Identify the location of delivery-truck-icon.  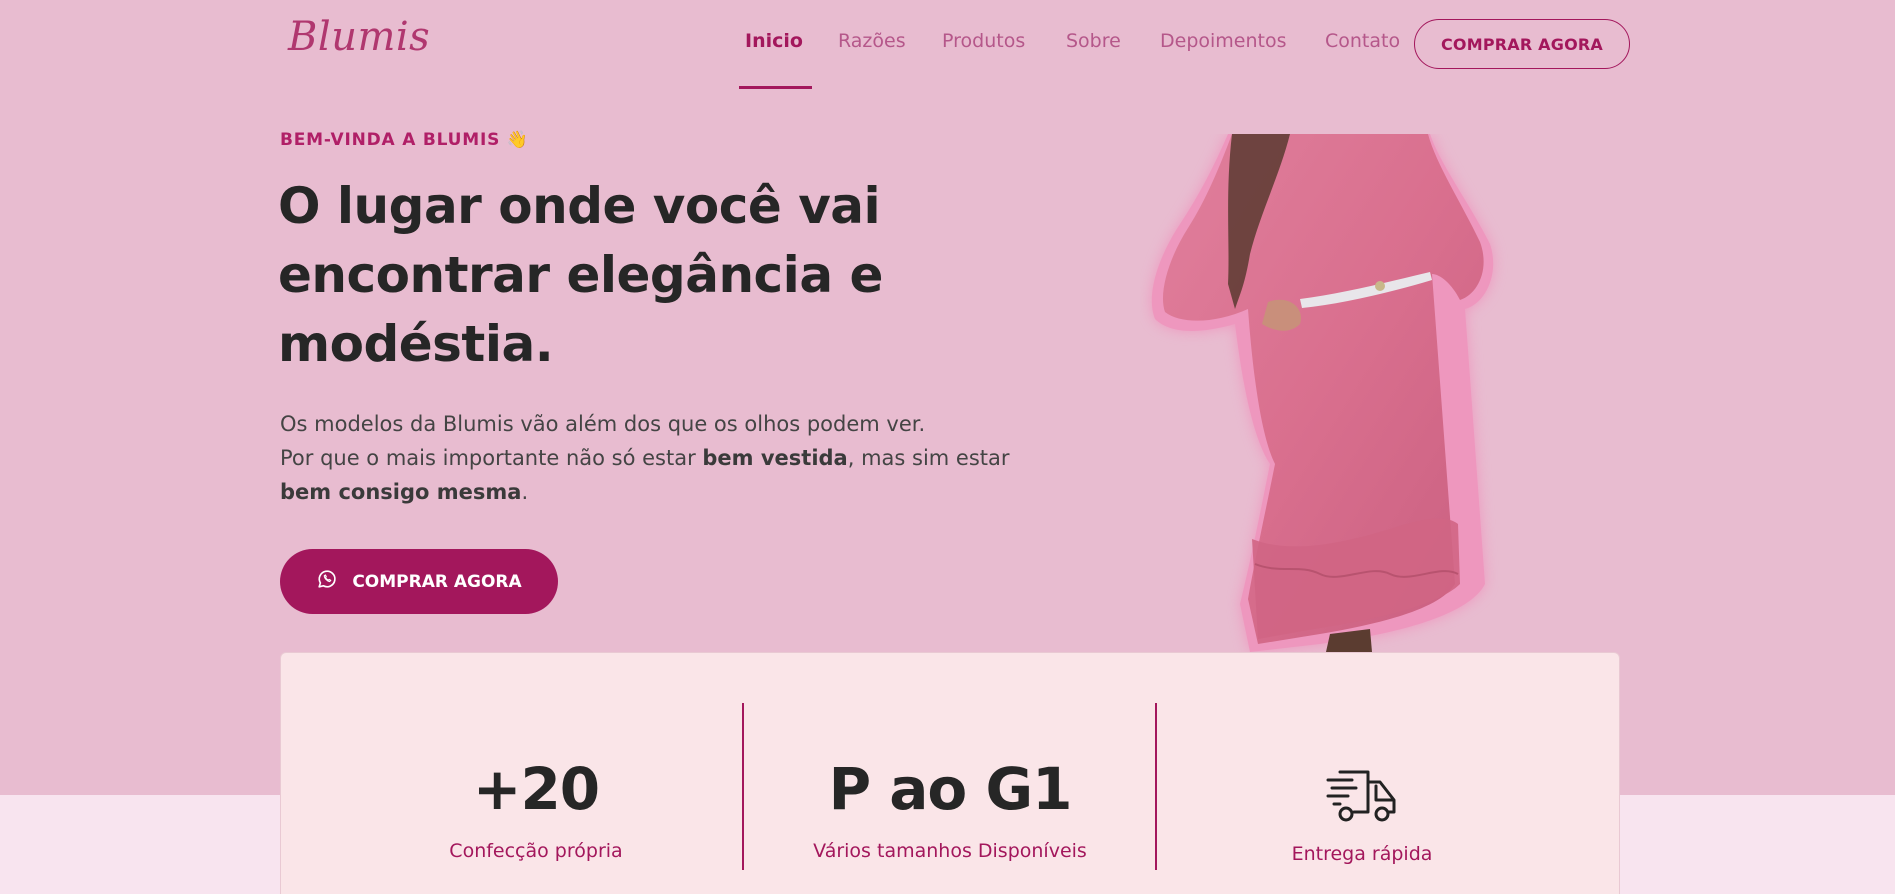
(1362, 796).